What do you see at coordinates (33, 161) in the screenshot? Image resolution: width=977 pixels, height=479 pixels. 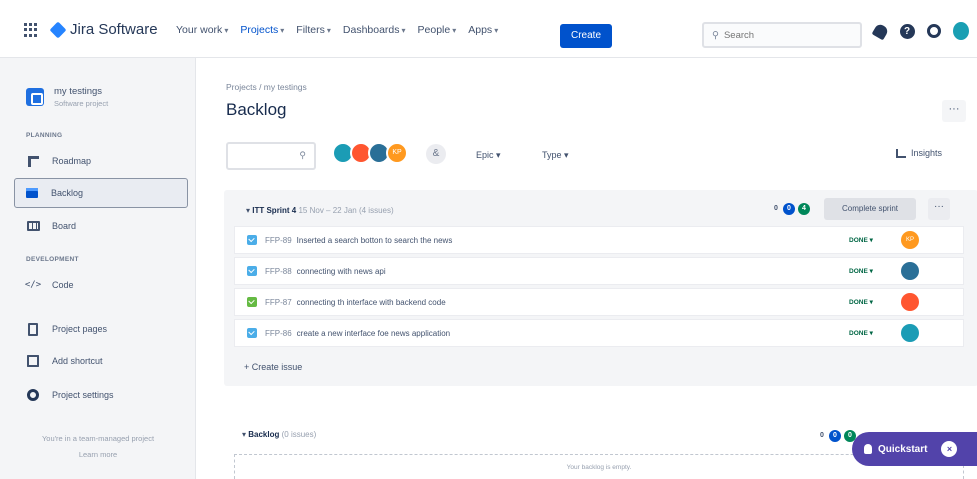 I see `roadmap-icon` at bounding box center [33, 161].